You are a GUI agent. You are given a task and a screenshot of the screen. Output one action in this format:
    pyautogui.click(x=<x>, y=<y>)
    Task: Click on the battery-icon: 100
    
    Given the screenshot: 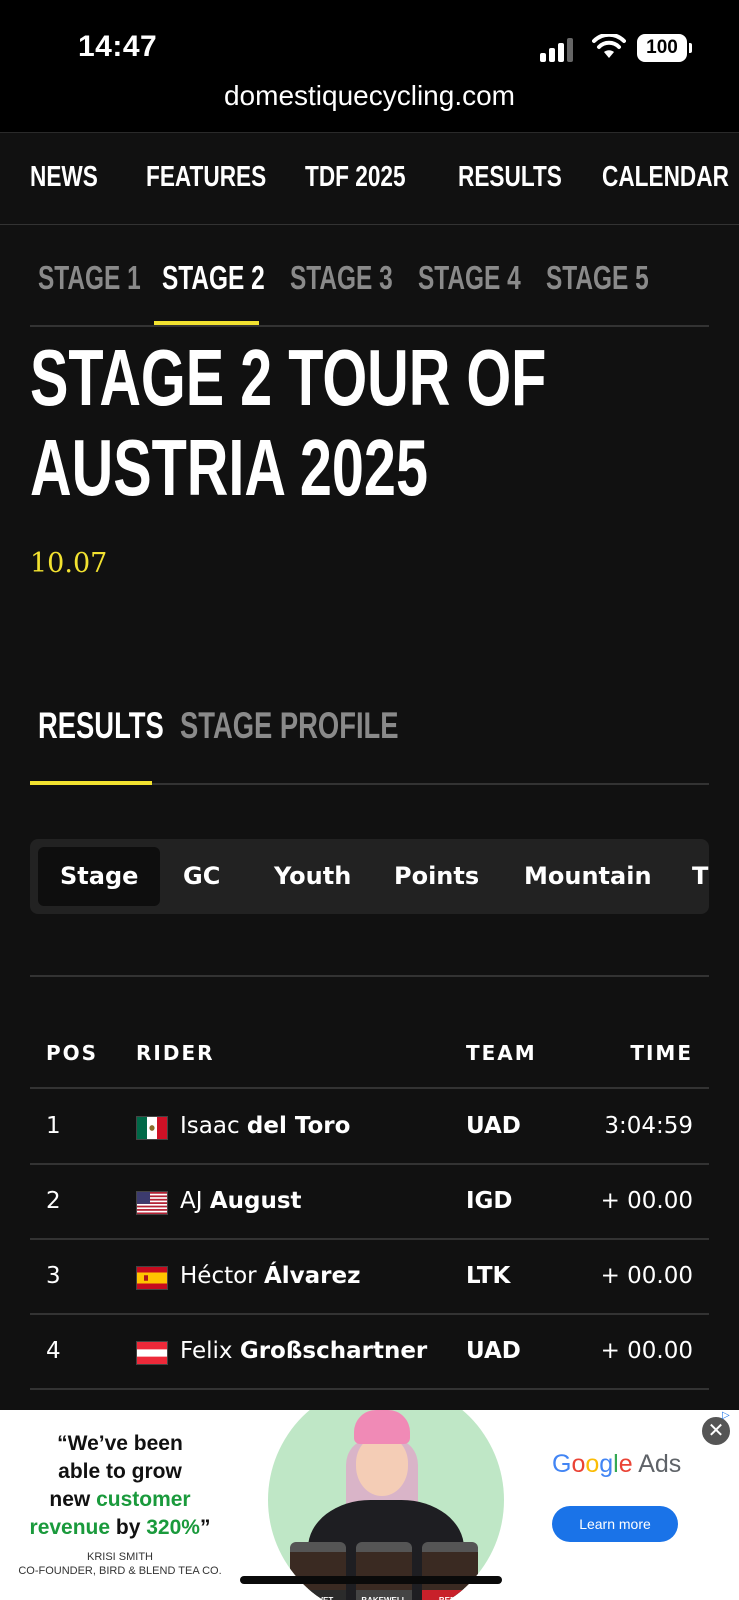 What is the action you would take?
    pyautogui.click(x=662, y=48)
    